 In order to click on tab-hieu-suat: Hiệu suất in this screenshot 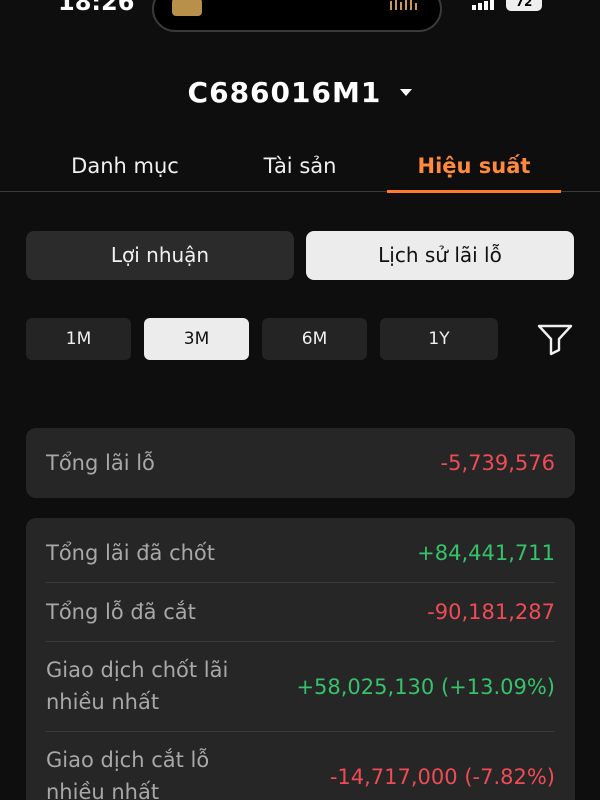, I will do `click(474, 169)`.